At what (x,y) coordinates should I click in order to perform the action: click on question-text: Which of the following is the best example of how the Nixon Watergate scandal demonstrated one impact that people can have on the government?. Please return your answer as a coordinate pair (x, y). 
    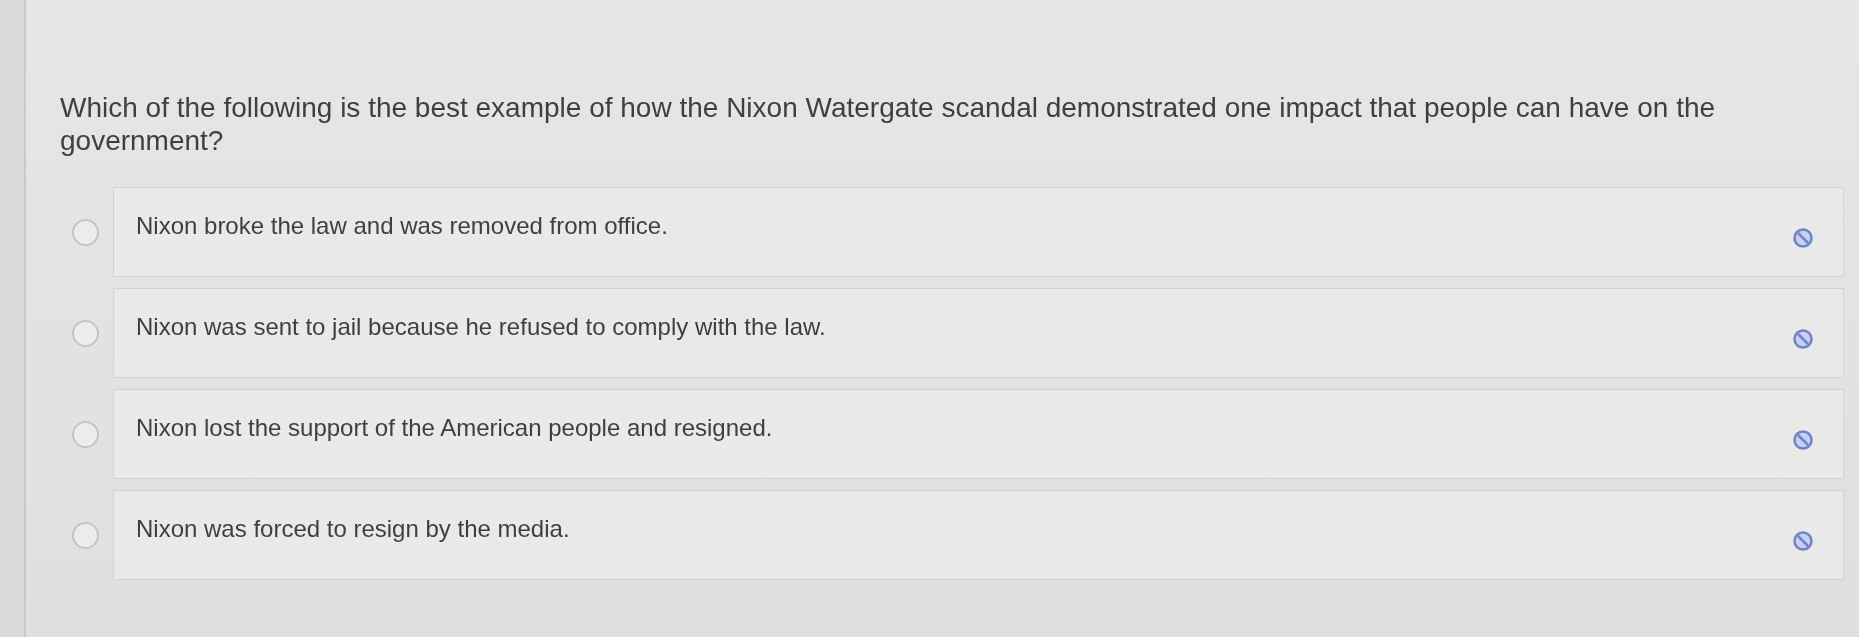
    Looking at the image, I should click on (888, 124).